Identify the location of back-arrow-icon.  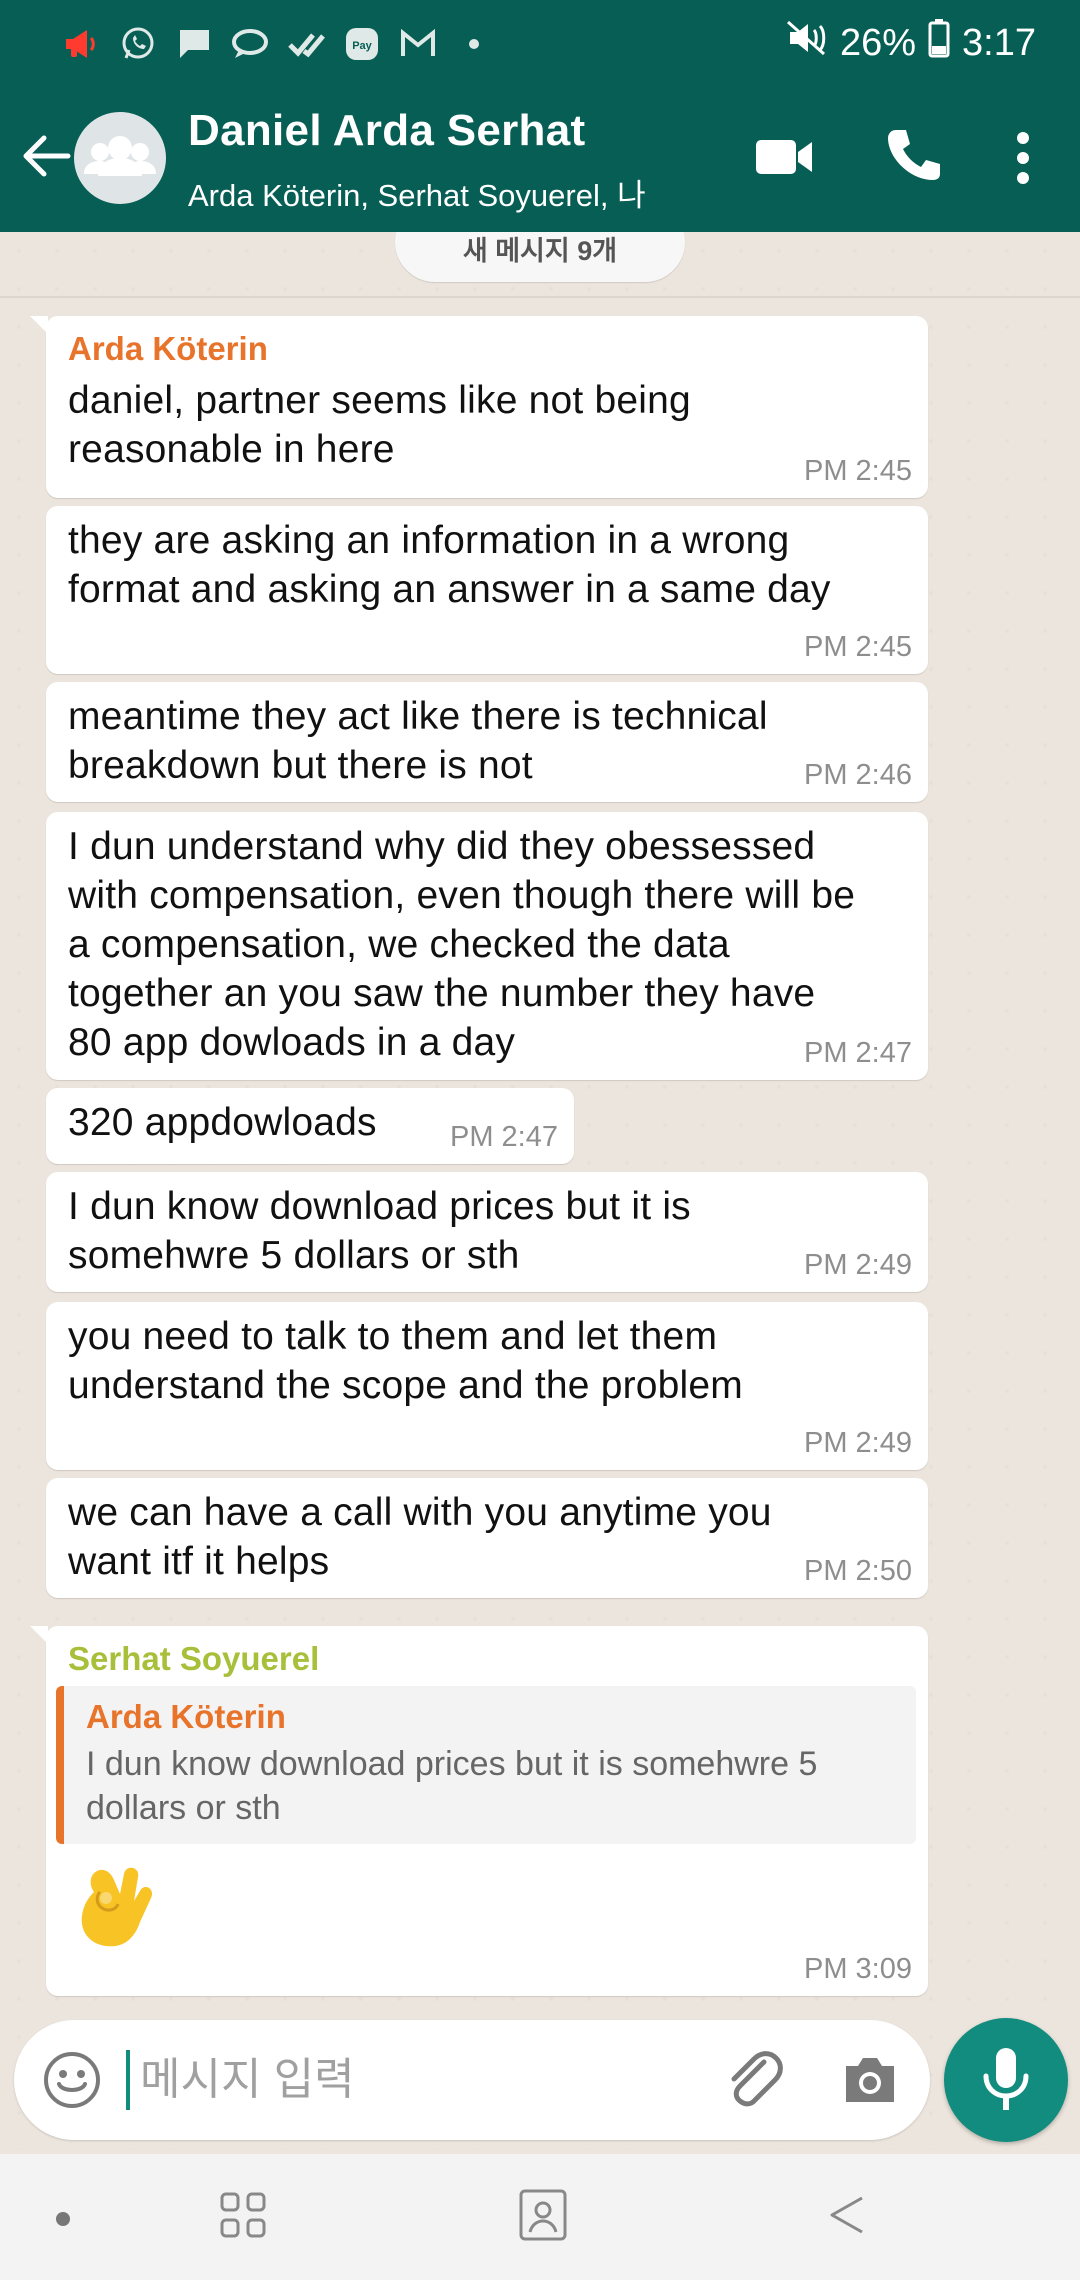
(46, 156).